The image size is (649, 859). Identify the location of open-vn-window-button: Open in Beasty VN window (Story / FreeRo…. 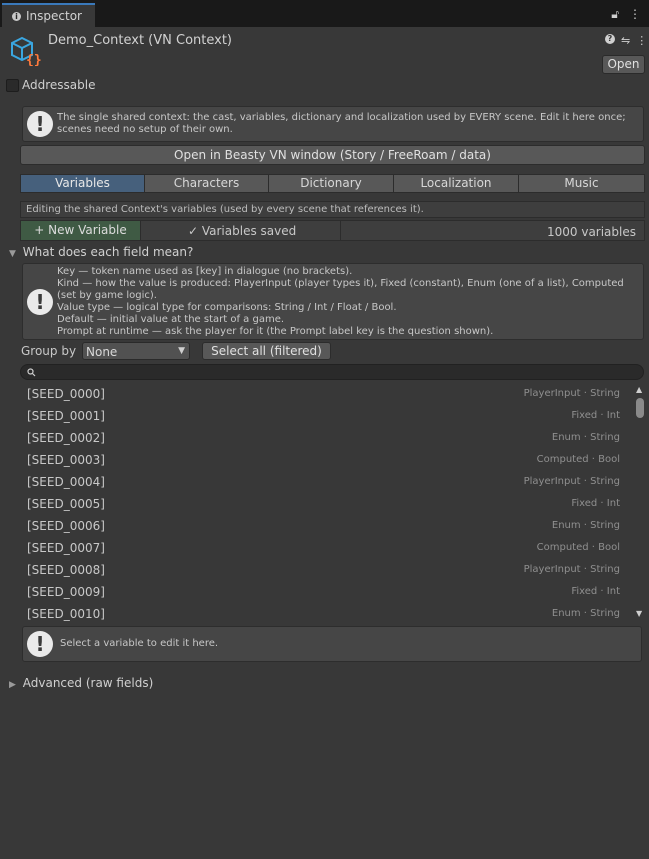
(332, 155).